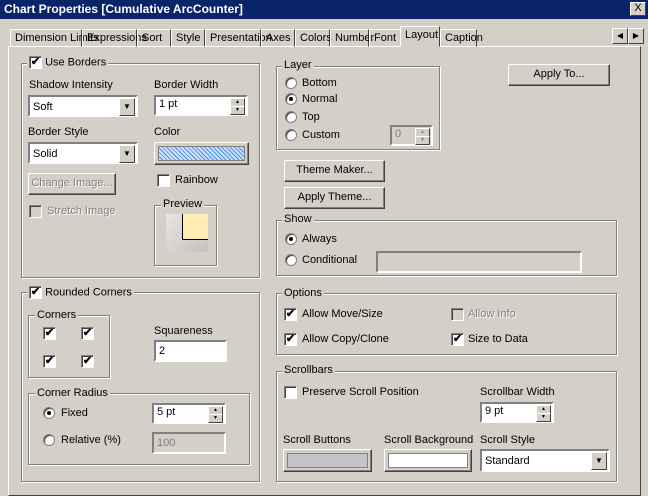  Describe the element at coordinates (313, 38) in the screenshot. I see `tab-colors: Colors` at that location.